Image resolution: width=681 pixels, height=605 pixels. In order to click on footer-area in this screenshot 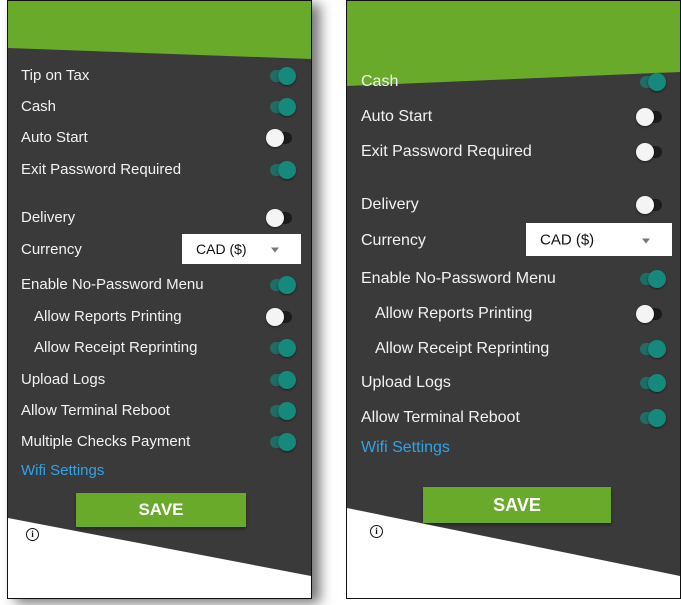, I will do `click(159, 558)`.